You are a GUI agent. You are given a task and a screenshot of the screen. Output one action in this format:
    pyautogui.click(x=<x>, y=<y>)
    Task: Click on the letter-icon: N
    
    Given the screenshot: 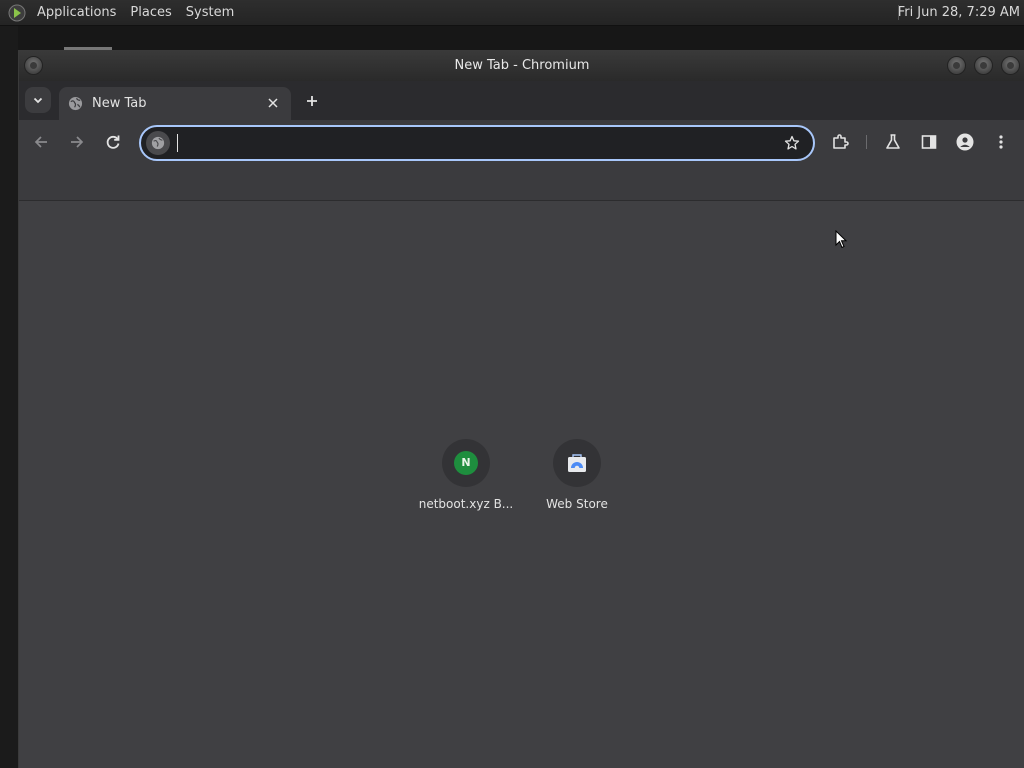 What is the action you would take?
    pyautogui.click(x=466, y=463)
    